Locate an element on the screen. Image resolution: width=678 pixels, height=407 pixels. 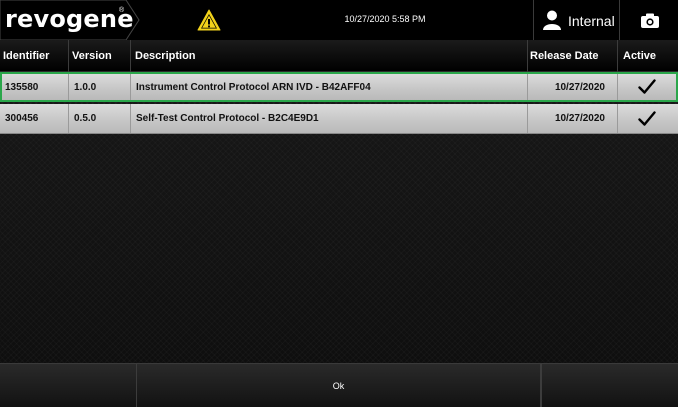
column-header-version: Version is located at coordinates (92, 56).